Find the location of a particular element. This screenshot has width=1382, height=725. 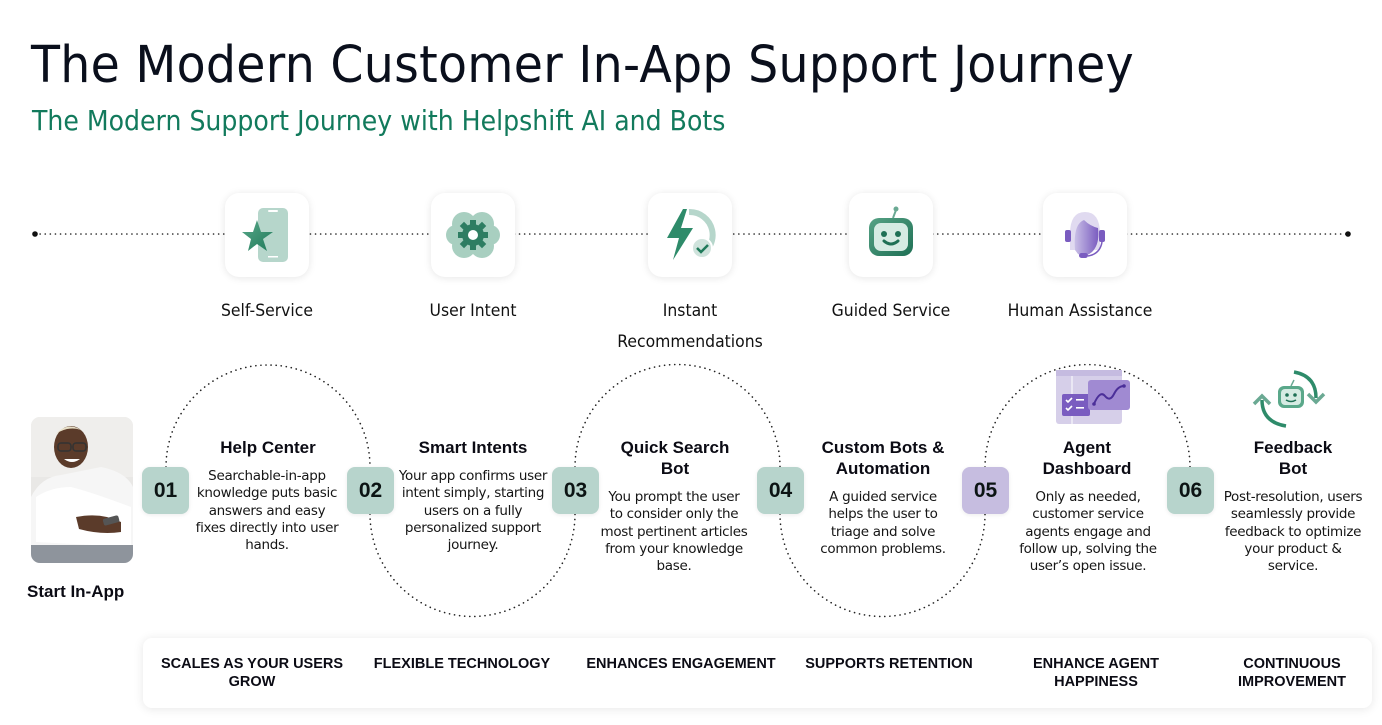

timeline-end-dot is located at coordinates (1348, 234).